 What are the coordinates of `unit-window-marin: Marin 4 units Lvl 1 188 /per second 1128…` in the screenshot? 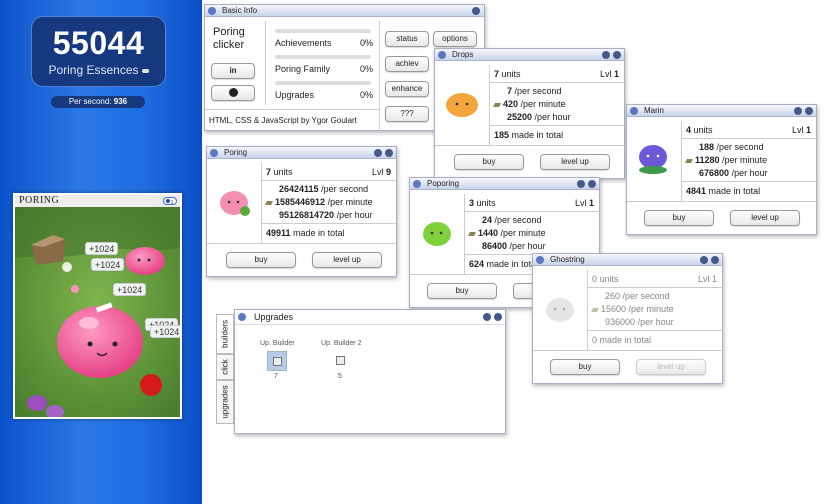 It's located at (722, 169).